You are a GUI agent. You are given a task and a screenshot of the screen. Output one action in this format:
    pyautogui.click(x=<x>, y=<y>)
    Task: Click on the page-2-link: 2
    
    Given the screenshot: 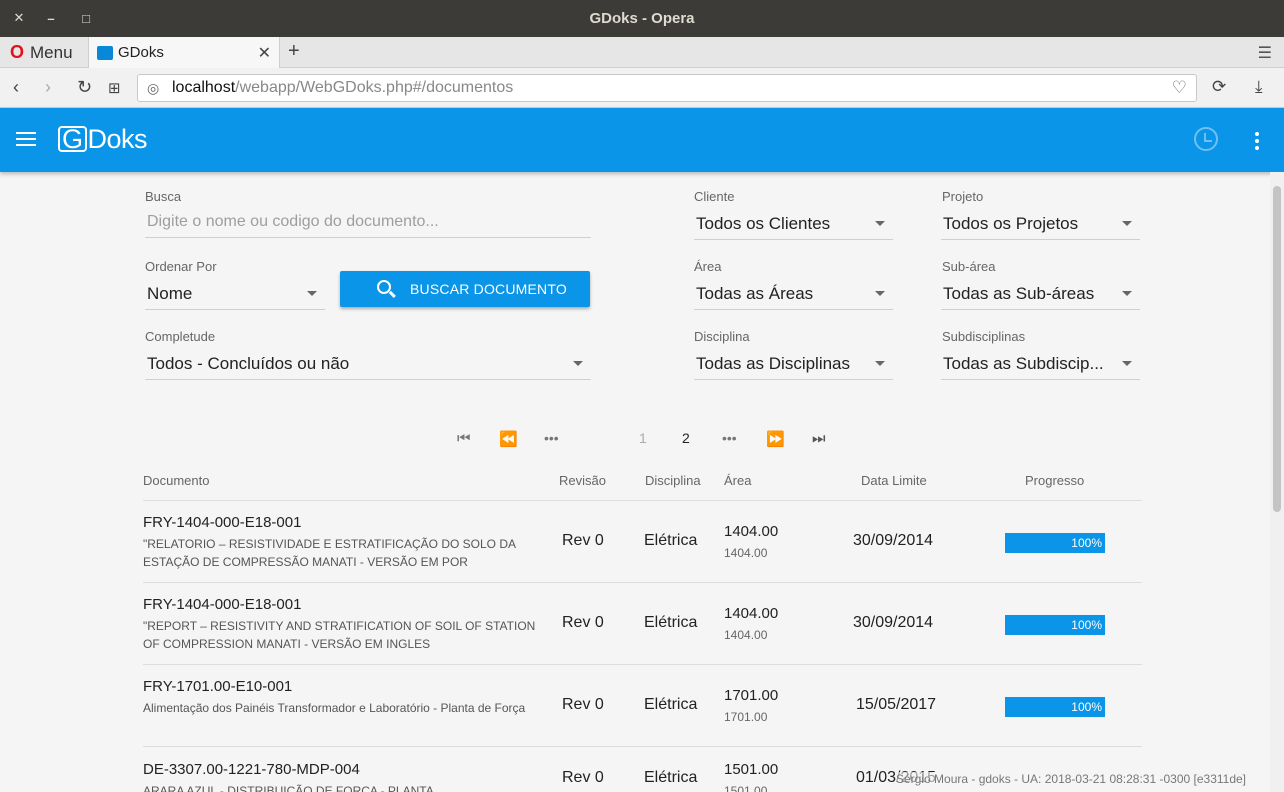 What is the action you would take?
    pyautogui.click(x=686, y=438)
    